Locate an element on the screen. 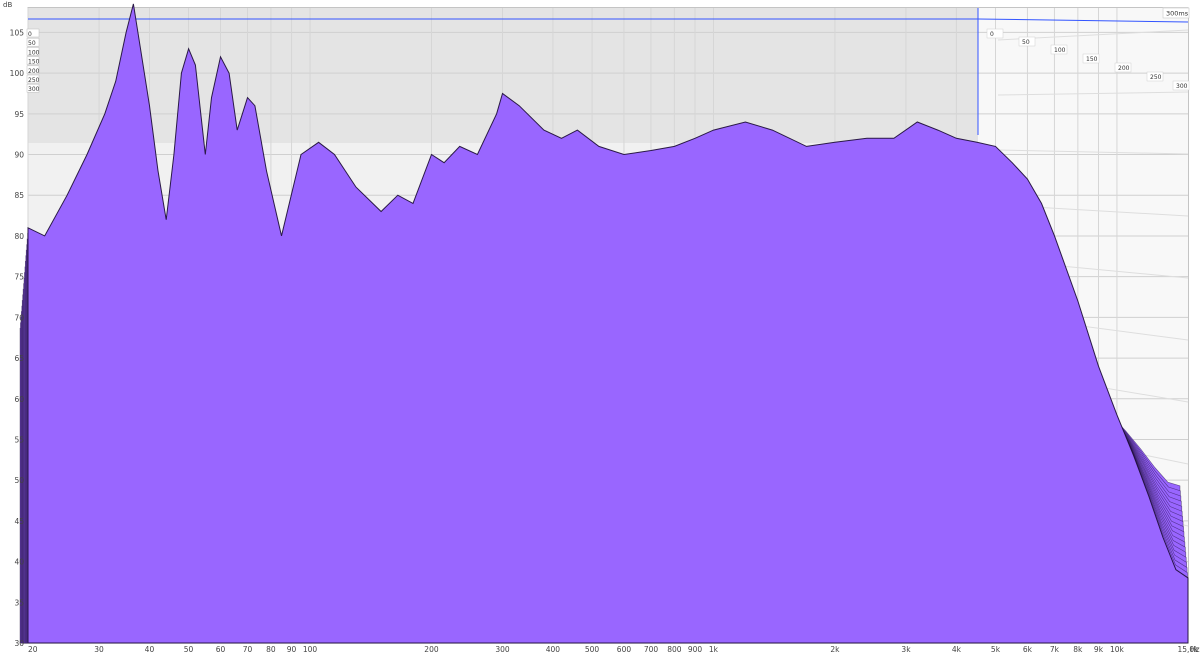  y-tick-label: 35 is located at coordinates (19, 602).